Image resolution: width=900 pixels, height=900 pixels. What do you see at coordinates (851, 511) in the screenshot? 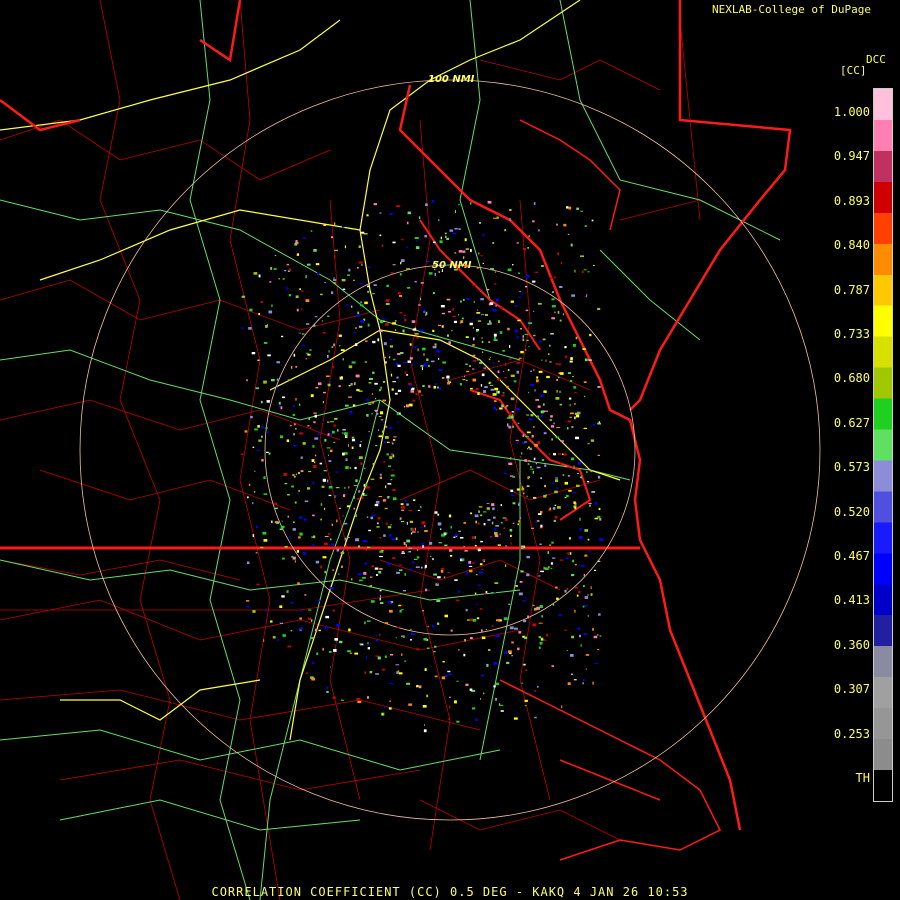
I see `colorbar-tick: 0.520` at bounding box center [851, 511].